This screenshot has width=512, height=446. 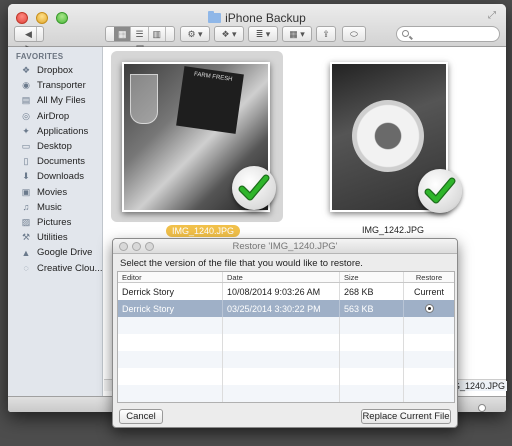 I want to click on action-button: ⚙ ▾, so click(x=195, y=34).